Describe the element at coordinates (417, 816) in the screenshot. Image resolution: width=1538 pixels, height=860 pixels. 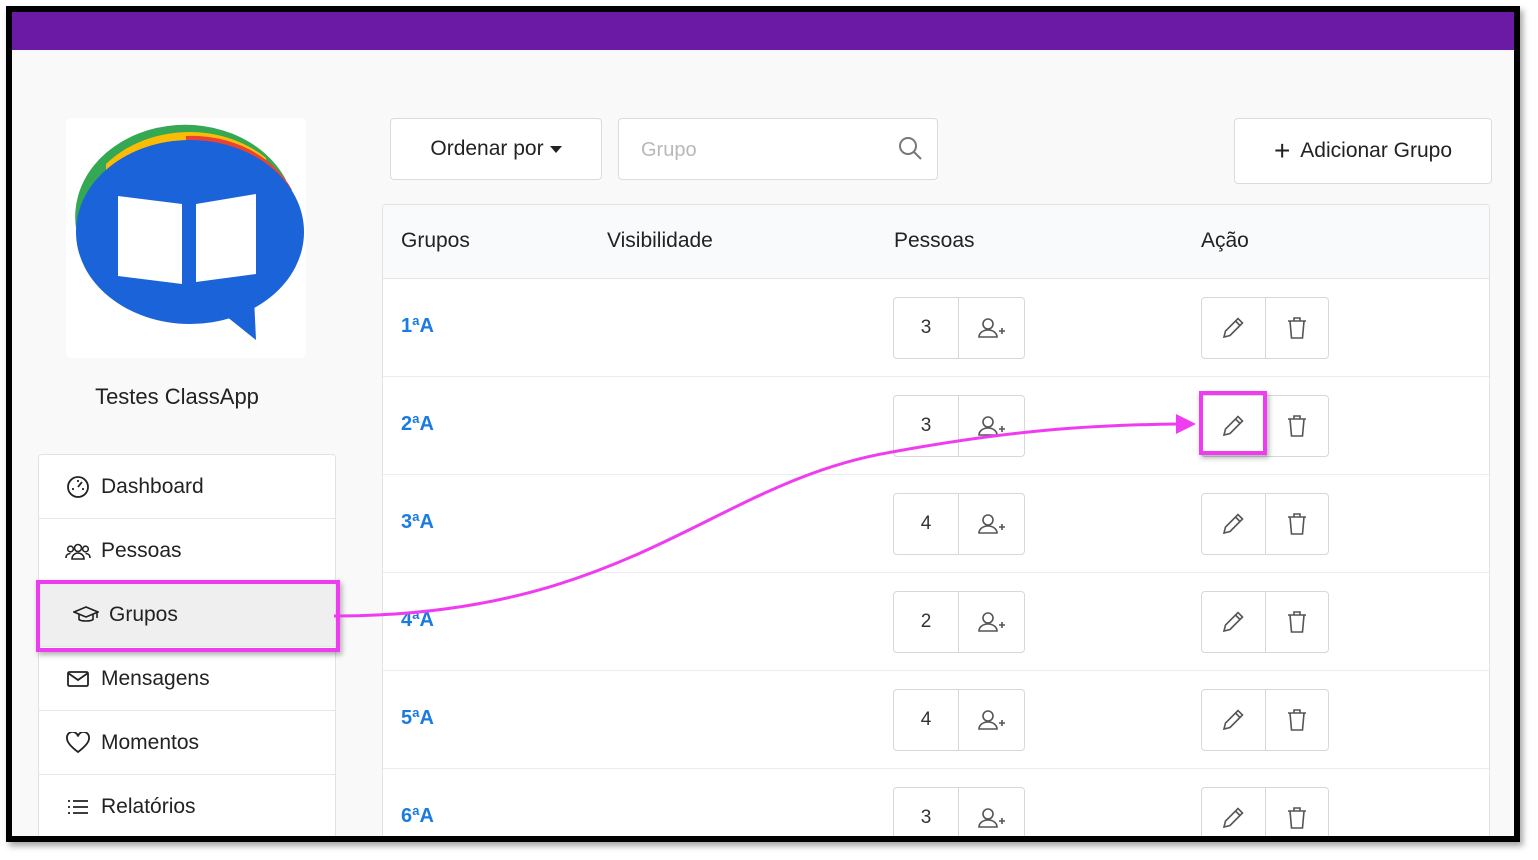
I see `group-name-link: 6ªA` at that location.